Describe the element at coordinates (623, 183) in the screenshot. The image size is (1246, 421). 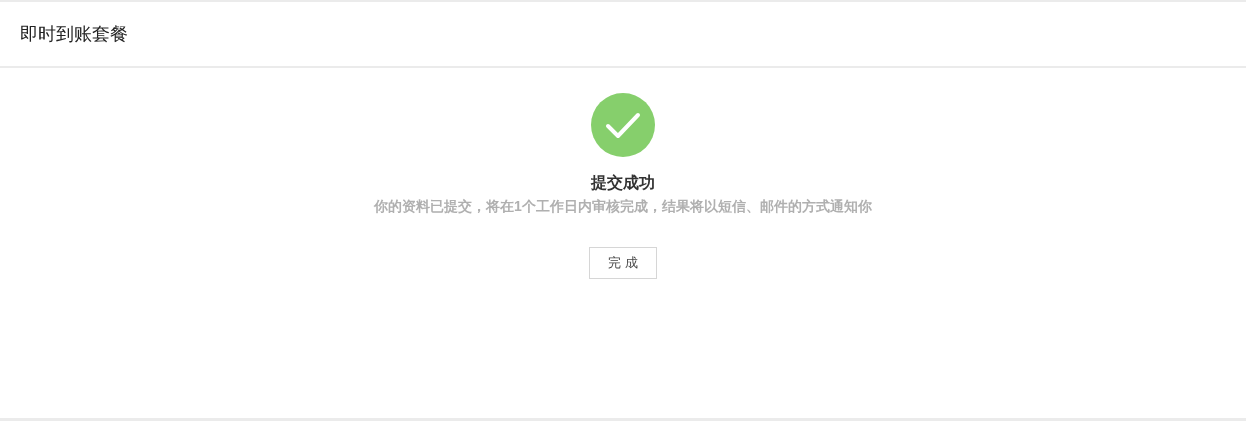
I see `result-title: 提交成功` at that location.